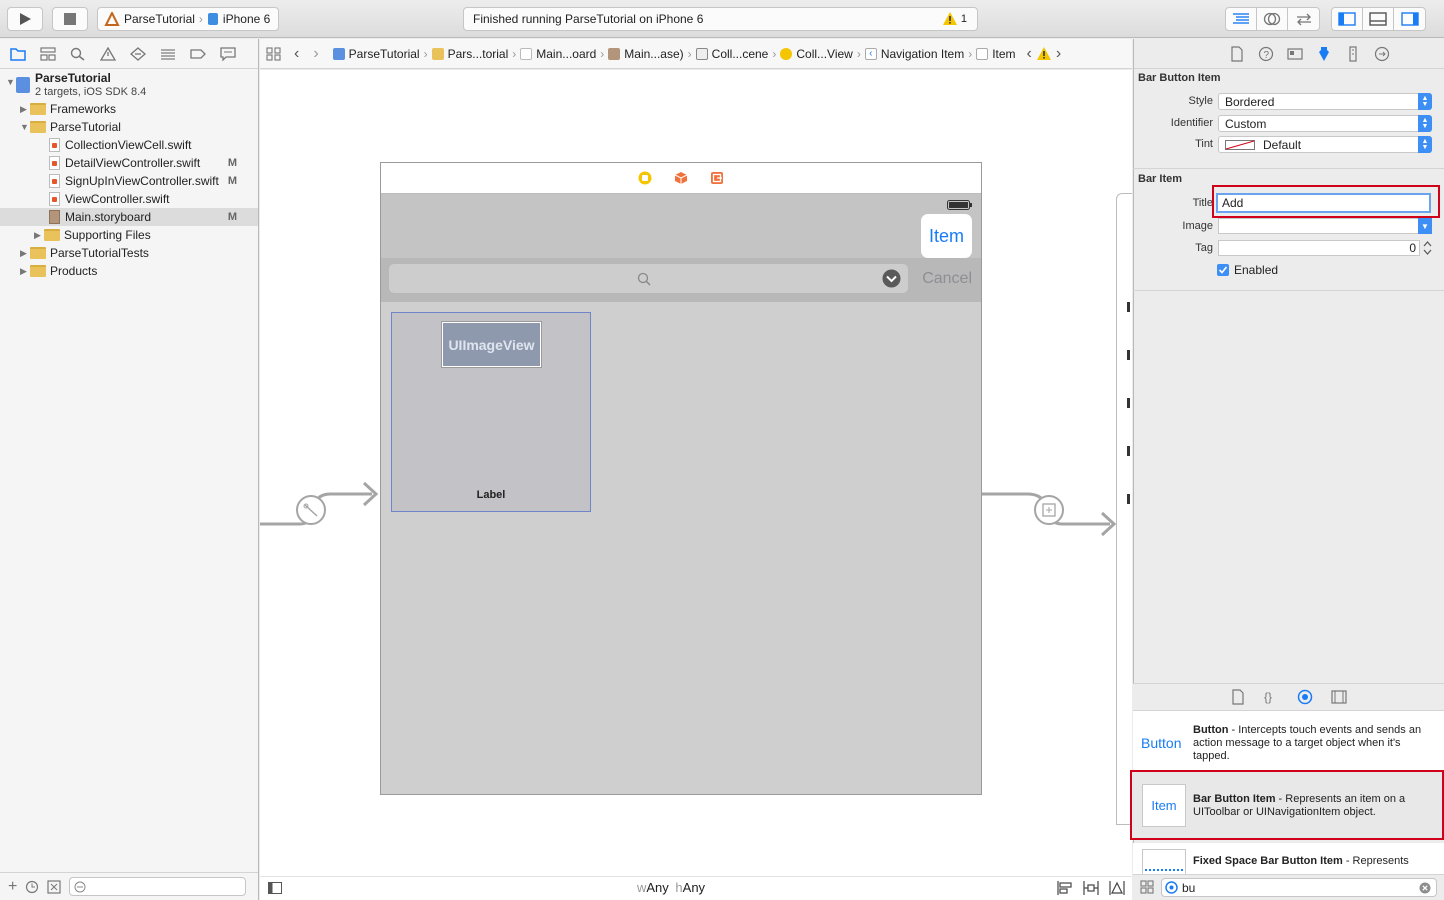 This screenshot has height=900, width=1444. Describe the element at coordinates (1299, 887) in the screenshot. I see `library-filter-input: bu` at that location.